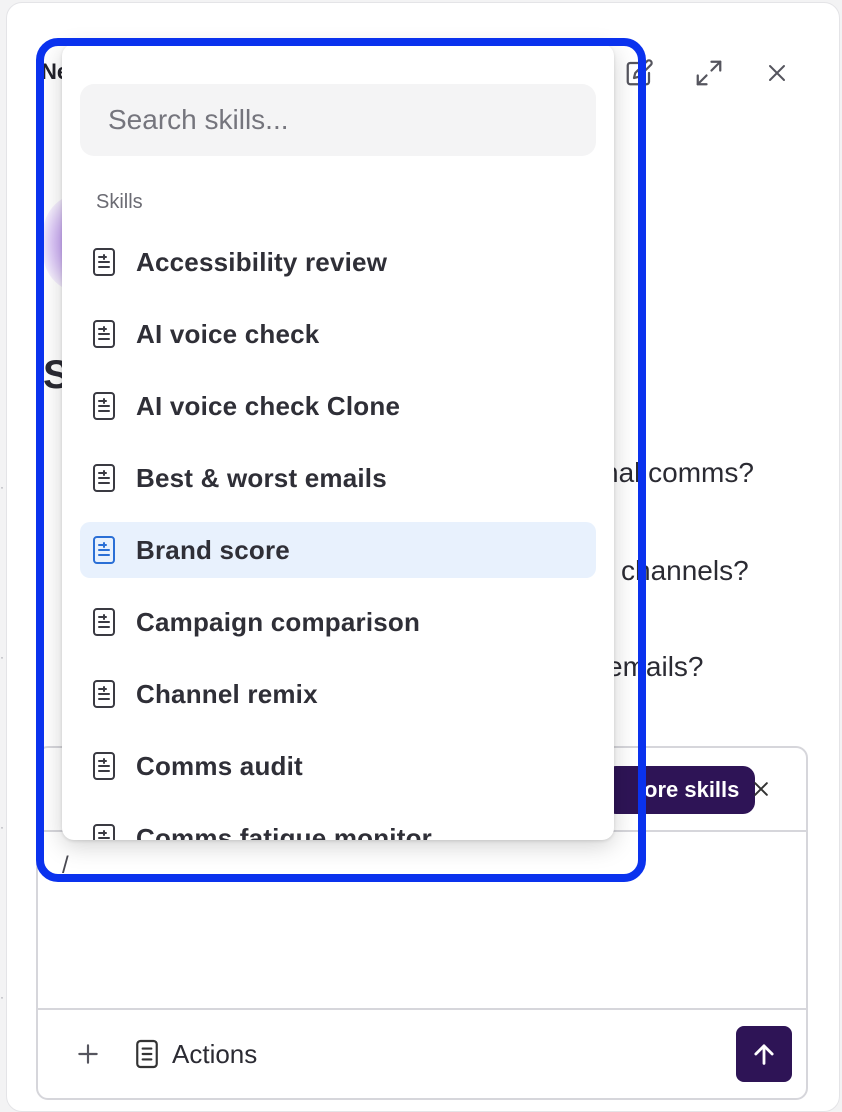 The width and height of the screenshot is (842, 1112). I want to click on skill-item: Comms fatigue monitor, so click(338, 825).